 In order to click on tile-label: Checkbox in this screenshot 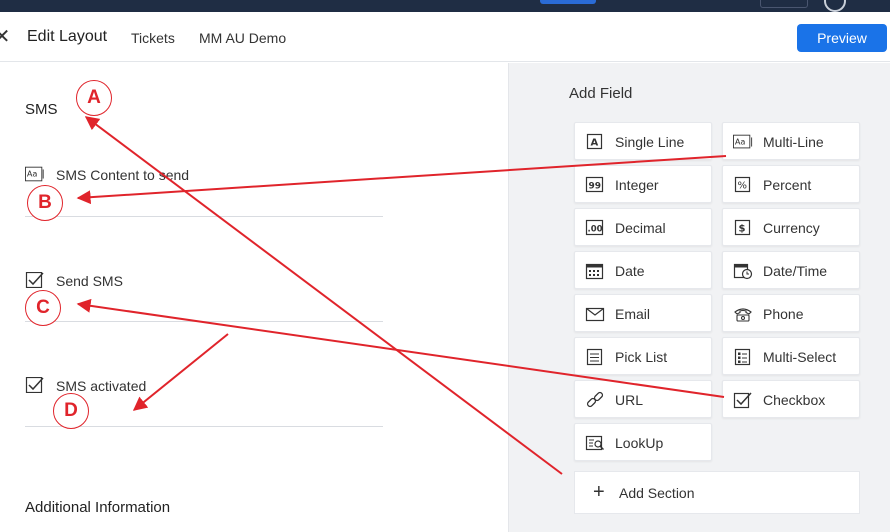, I will do `click(794, 400)`.